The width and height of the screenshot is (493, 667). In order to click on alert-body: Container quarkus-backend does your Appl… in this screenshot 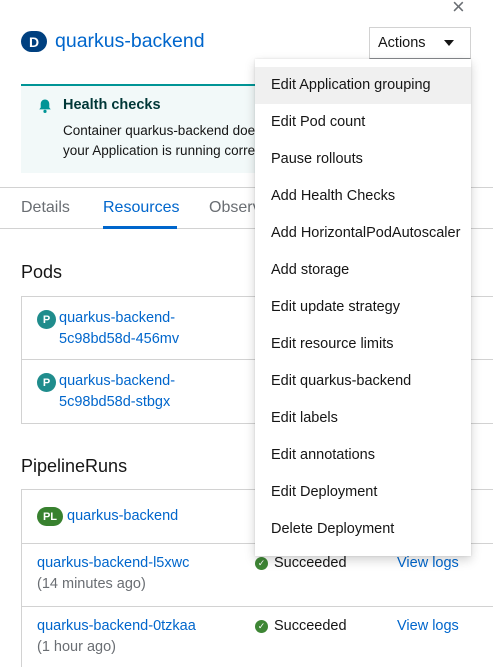, I will do `click(162, 141)`.